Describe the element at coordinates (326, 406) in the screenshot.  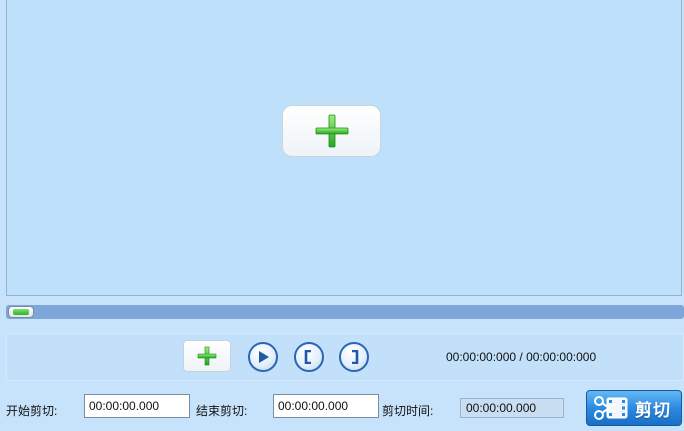
I see `end-cut-input` at that location.